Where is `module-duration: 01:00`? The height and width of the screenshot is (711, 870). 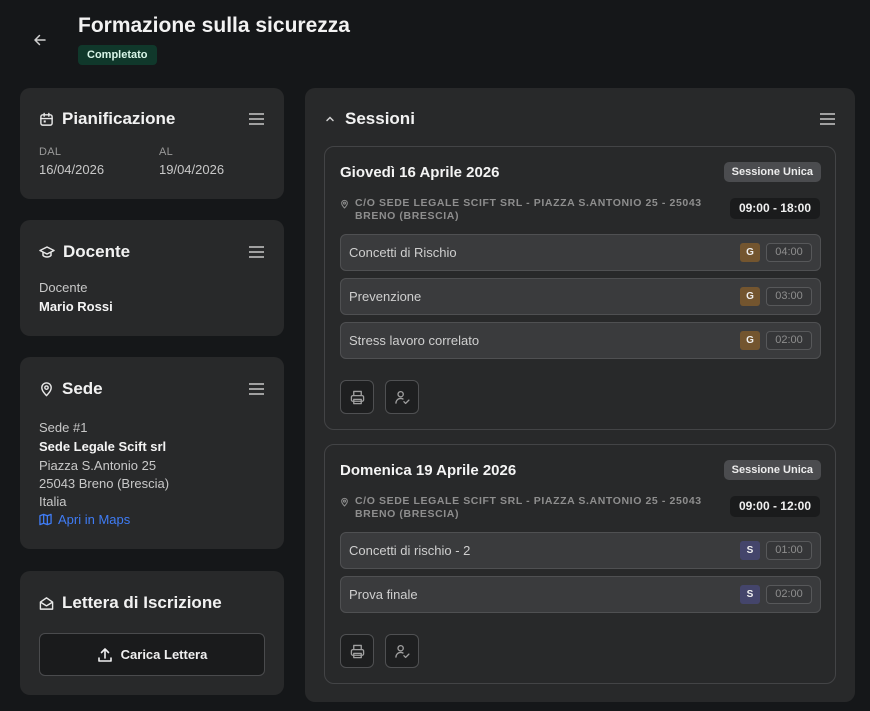 module-duration: 01:00 is located at coordinates (789, 550).